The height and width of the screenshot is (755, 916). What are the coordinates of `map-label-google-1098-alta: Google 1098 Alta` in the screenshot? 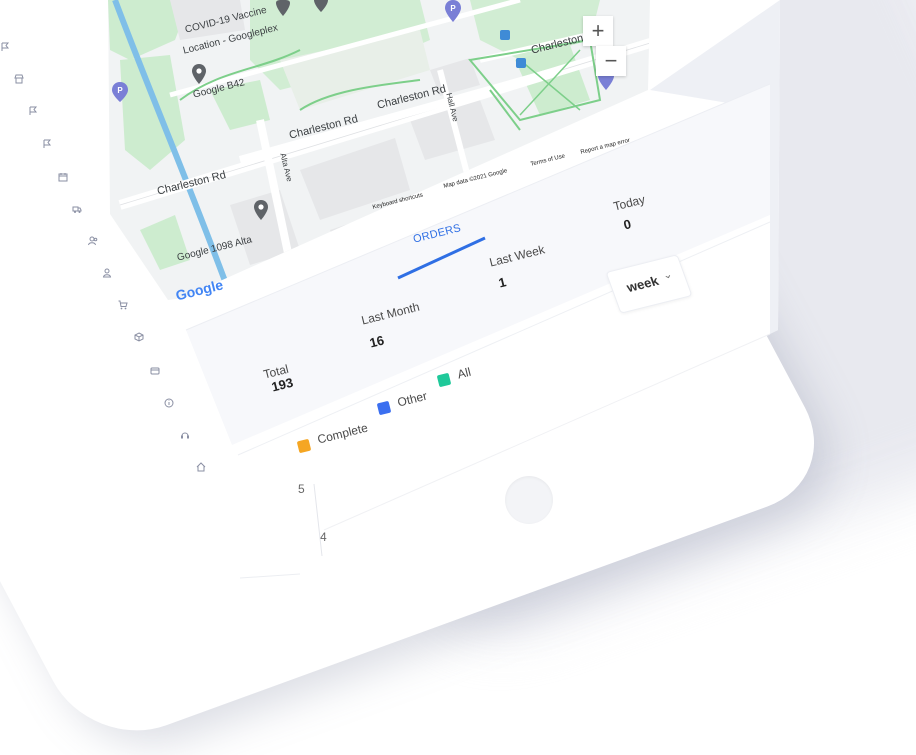 It's located at (215, 249).